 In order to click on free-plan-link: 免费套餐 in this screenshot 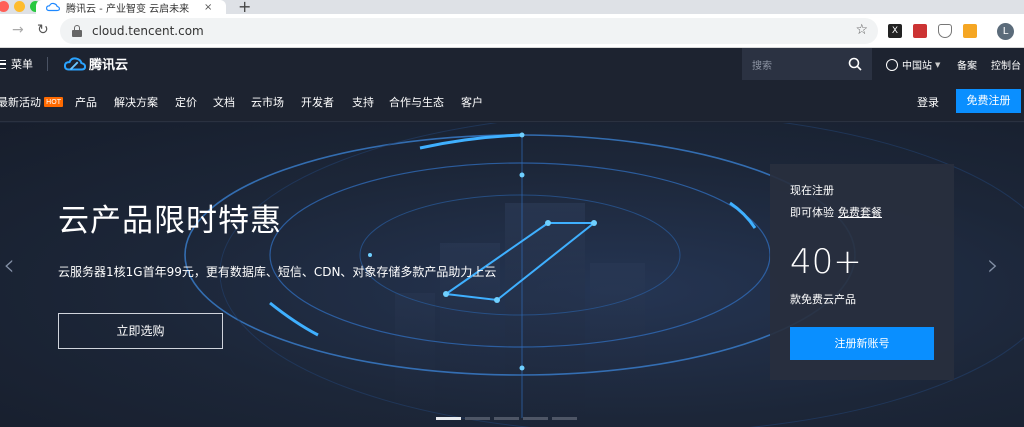, I will do `click(860, 212)`.